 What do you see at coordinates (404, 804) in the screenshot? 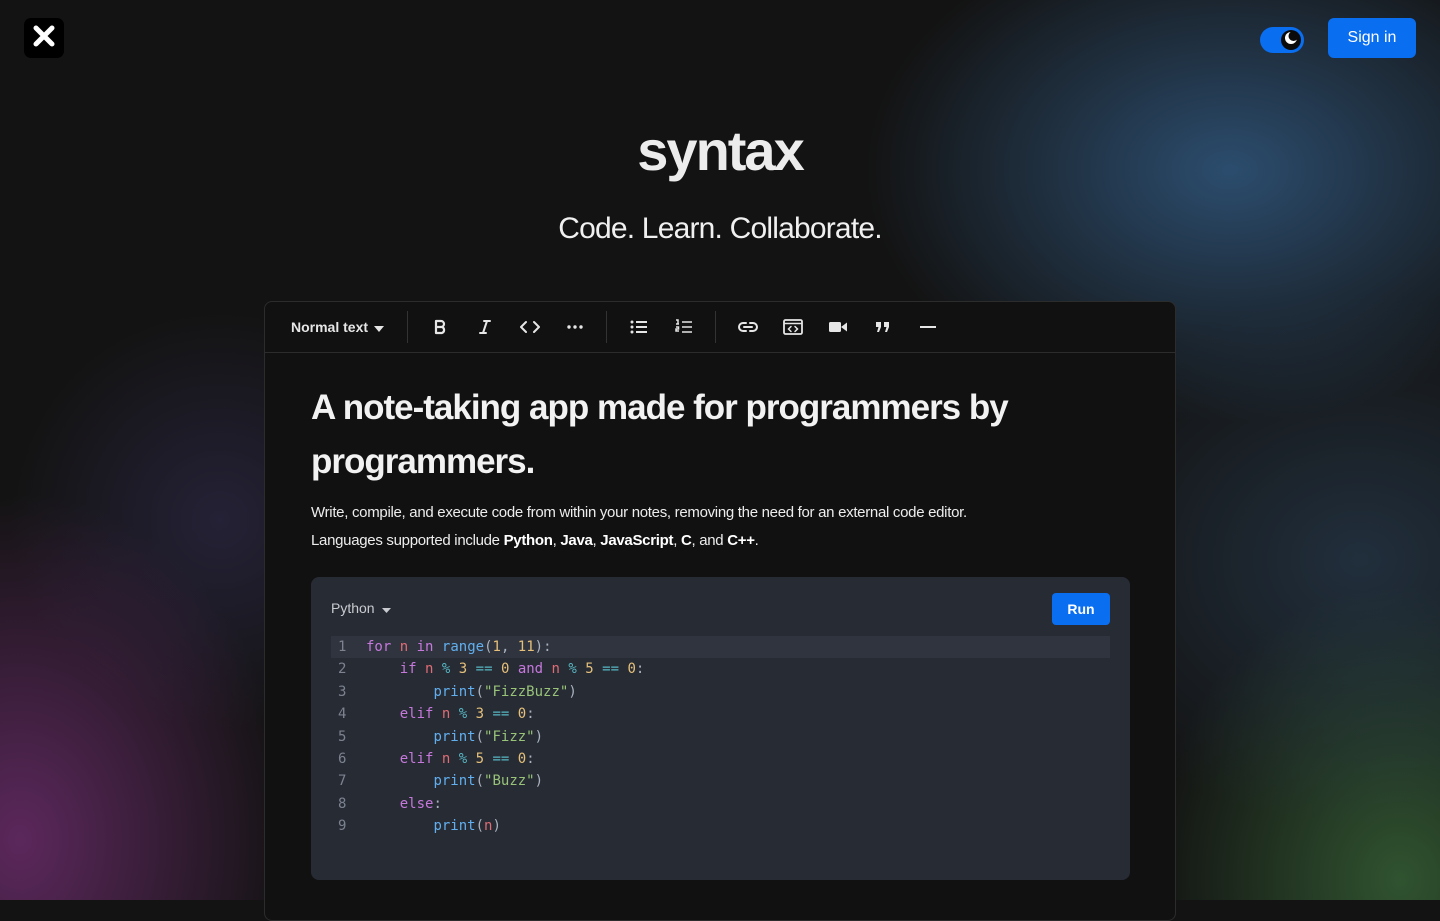
I see `code-text: else:` at bounding box center [404, 804].